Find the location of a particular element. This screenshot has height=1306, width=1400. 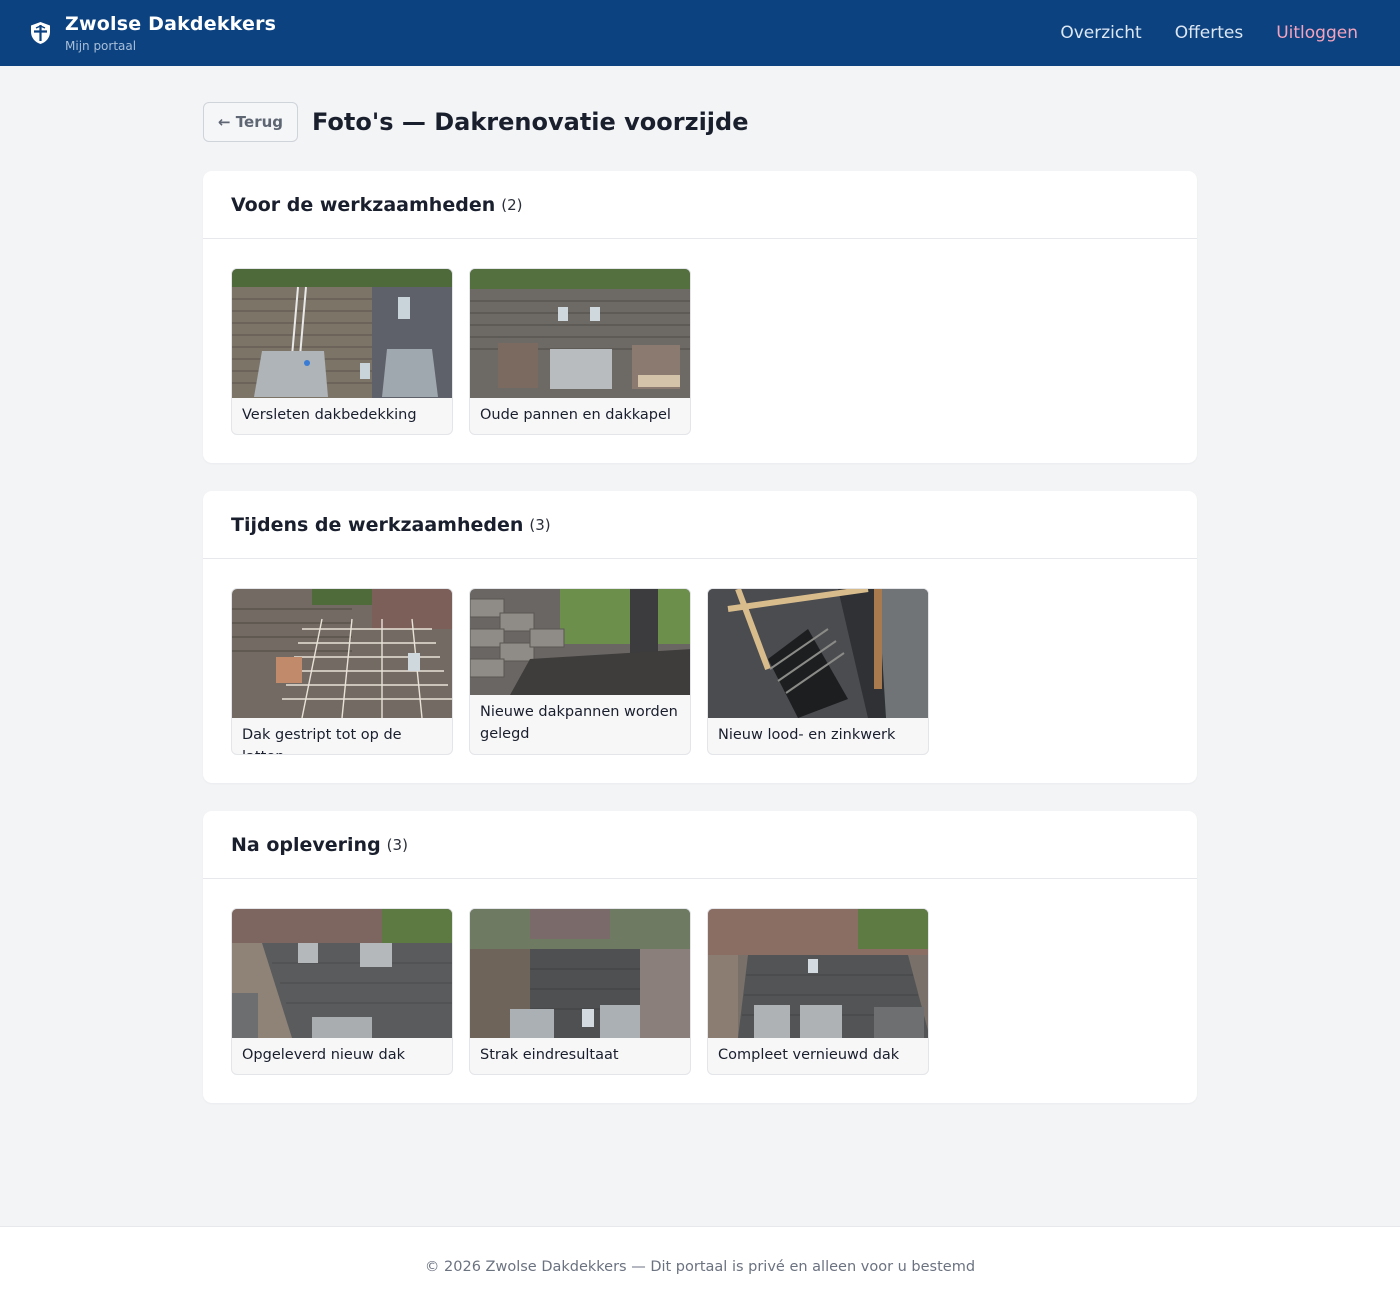

nav-overzicht: Overzicht is located at coordinates (1100, 33).